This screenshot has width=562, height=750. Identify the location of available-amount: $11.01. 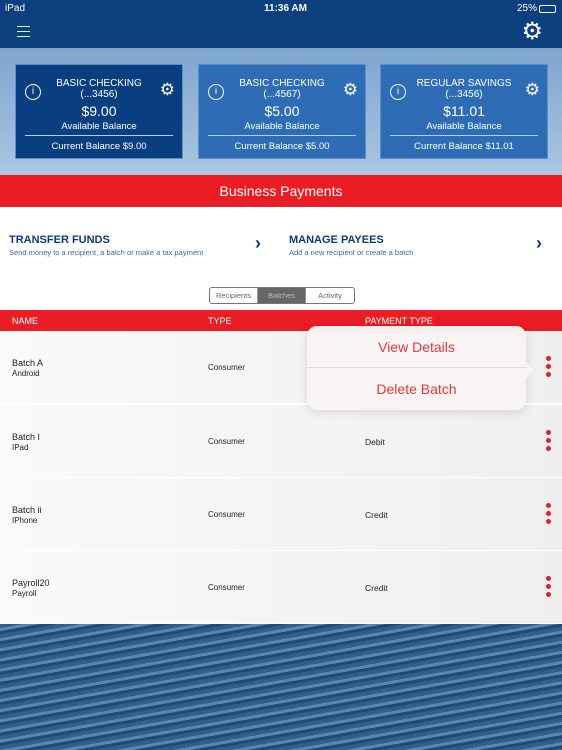
(464, 111).